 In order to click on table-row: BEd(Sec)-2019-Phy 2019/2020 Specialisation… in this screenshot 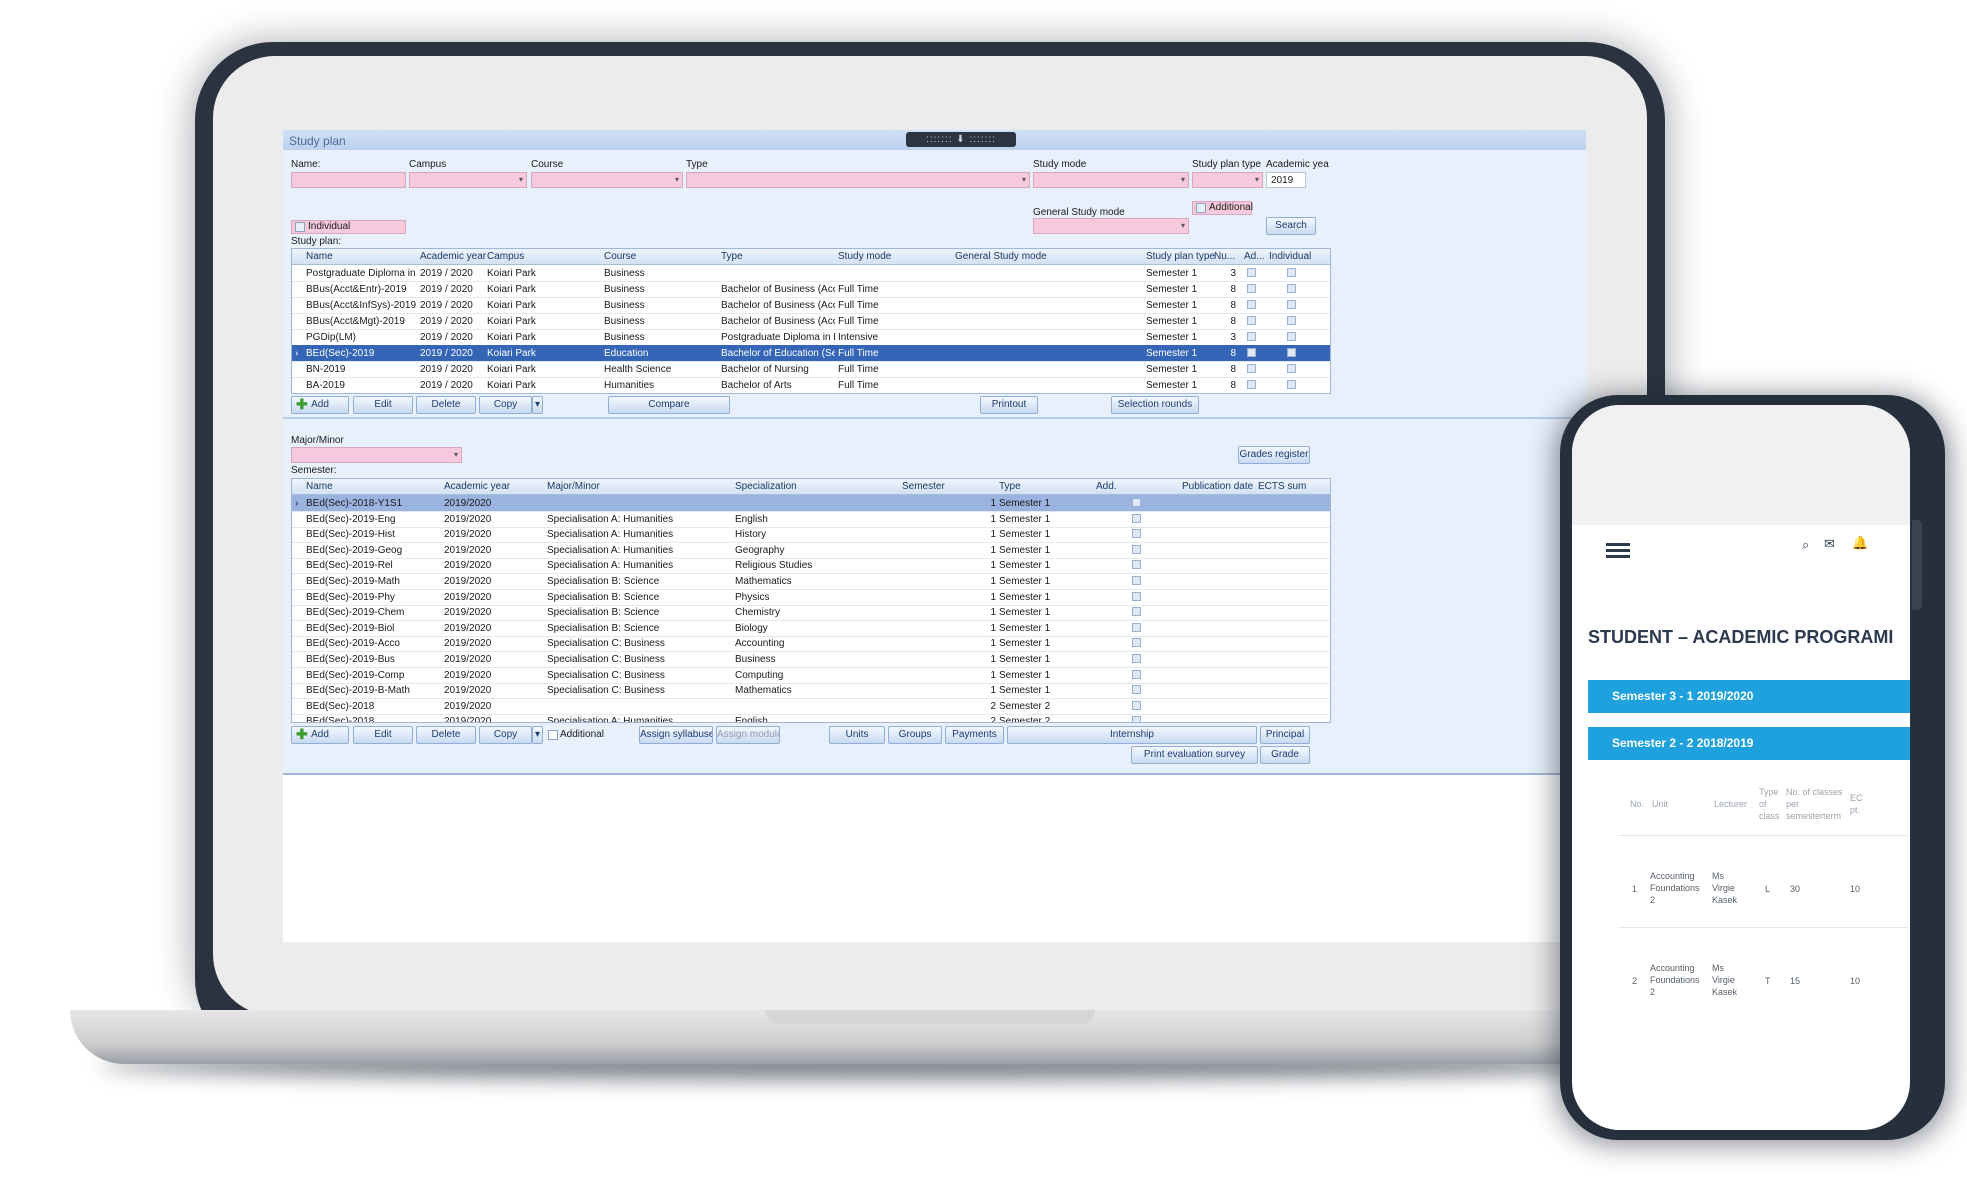, I will do `click(811, 597)`.